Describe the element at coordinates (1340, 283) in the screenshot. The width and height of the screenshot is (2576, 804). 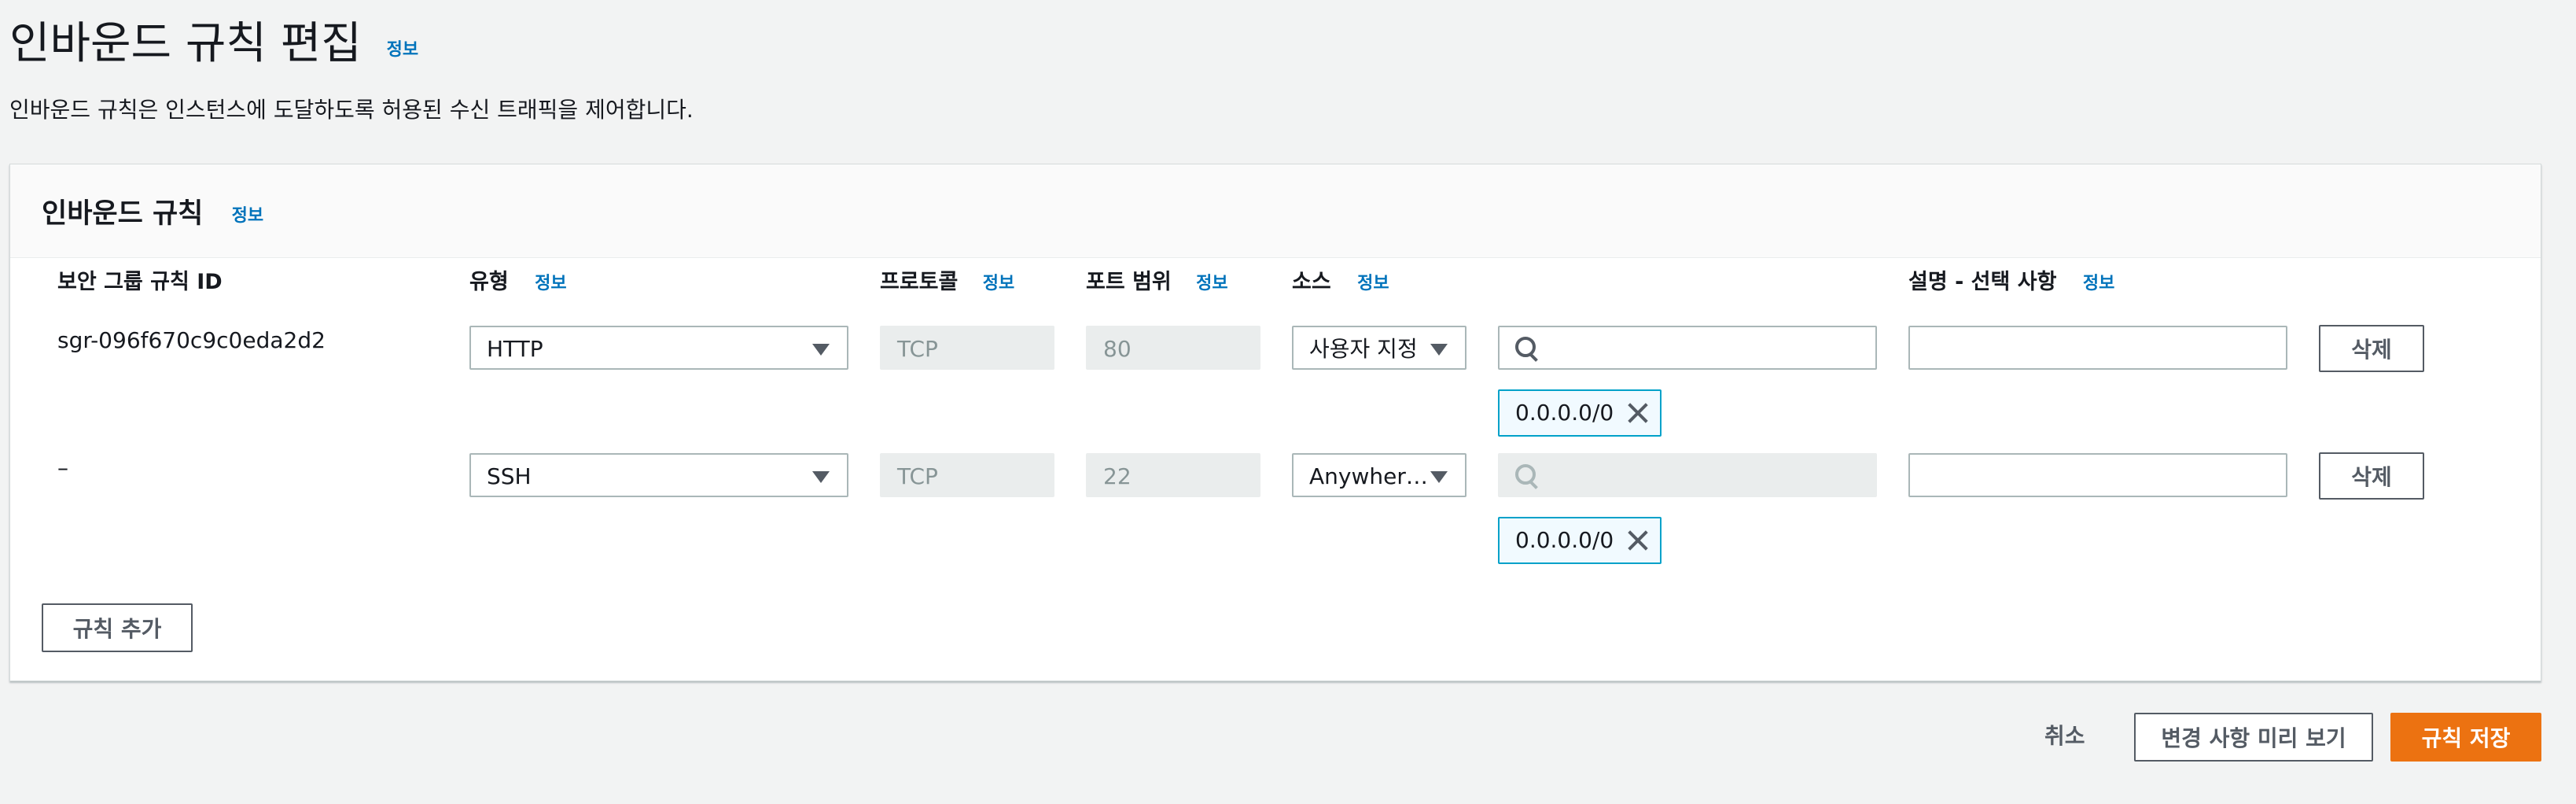
I see `col-header-source: 소스 정보` at that location.